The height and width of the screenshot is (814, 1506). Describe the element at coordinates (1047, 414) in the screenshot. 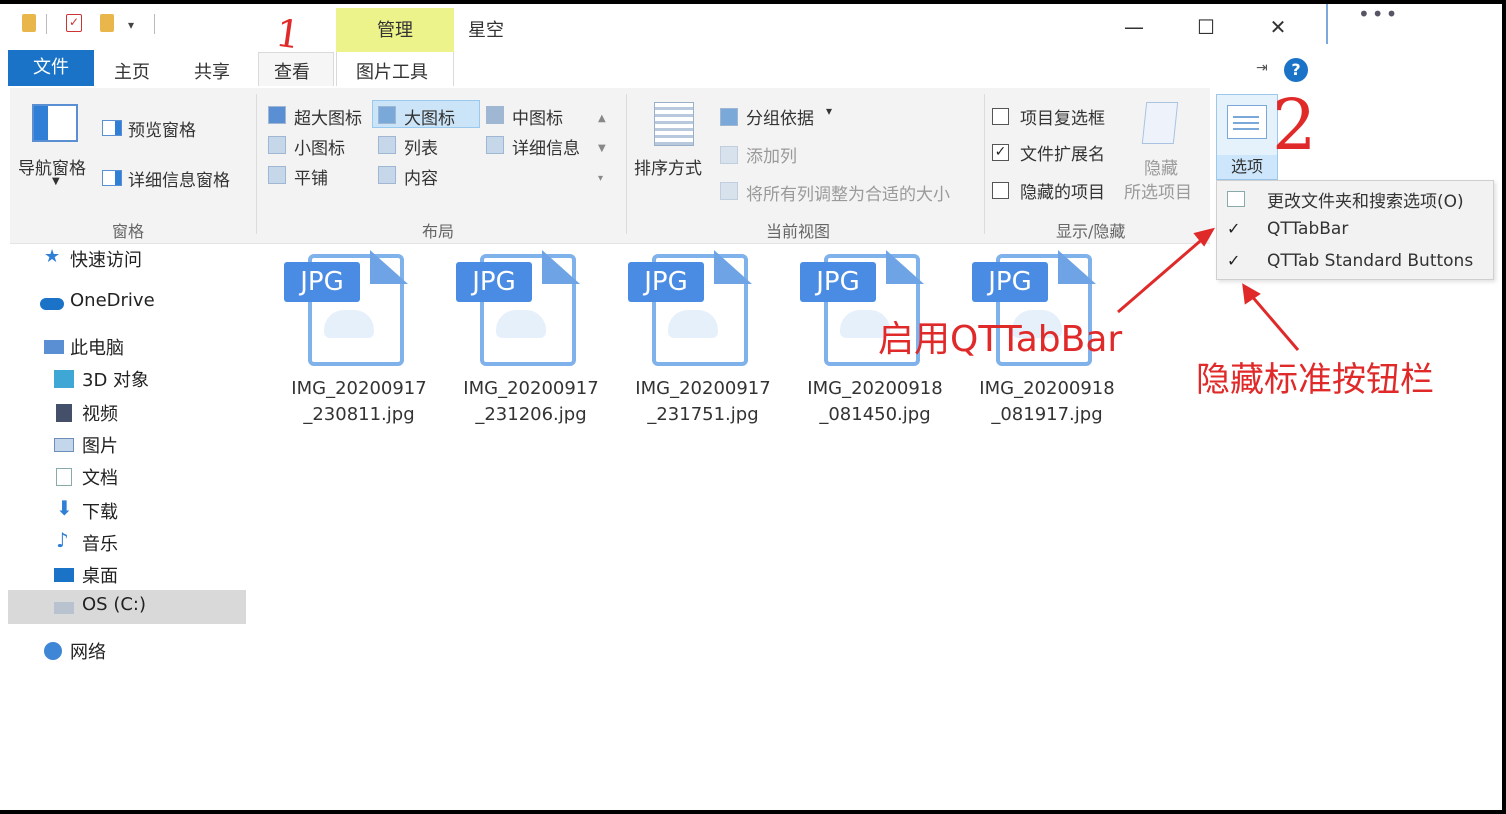

I see `file-name-line2: _081917.jpg` at that location.